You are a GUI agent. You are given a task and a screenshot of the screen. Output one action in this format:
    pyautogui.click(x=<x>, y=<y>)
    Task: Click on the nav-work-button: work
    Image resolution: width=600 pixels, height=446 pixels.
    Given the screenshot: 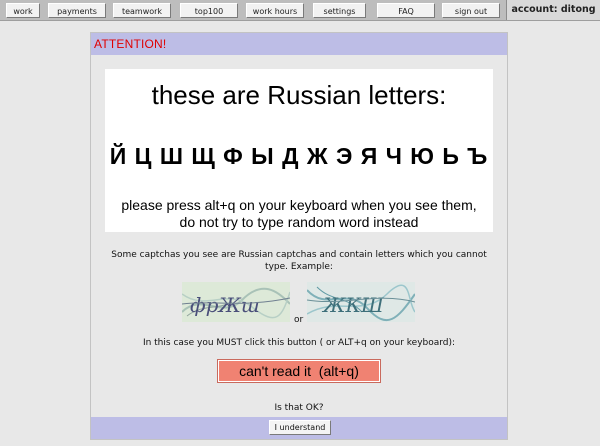 What is the action you would take?
    pyautogui.click(x=23, y=10)
    